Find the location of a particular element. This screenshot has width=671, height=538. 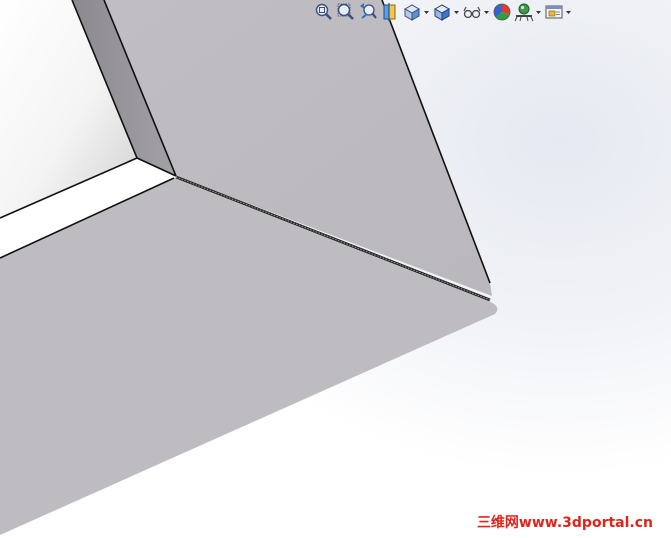

watermark-text: 三维网www.3dportal.cn is located at coordinates (564, 523).